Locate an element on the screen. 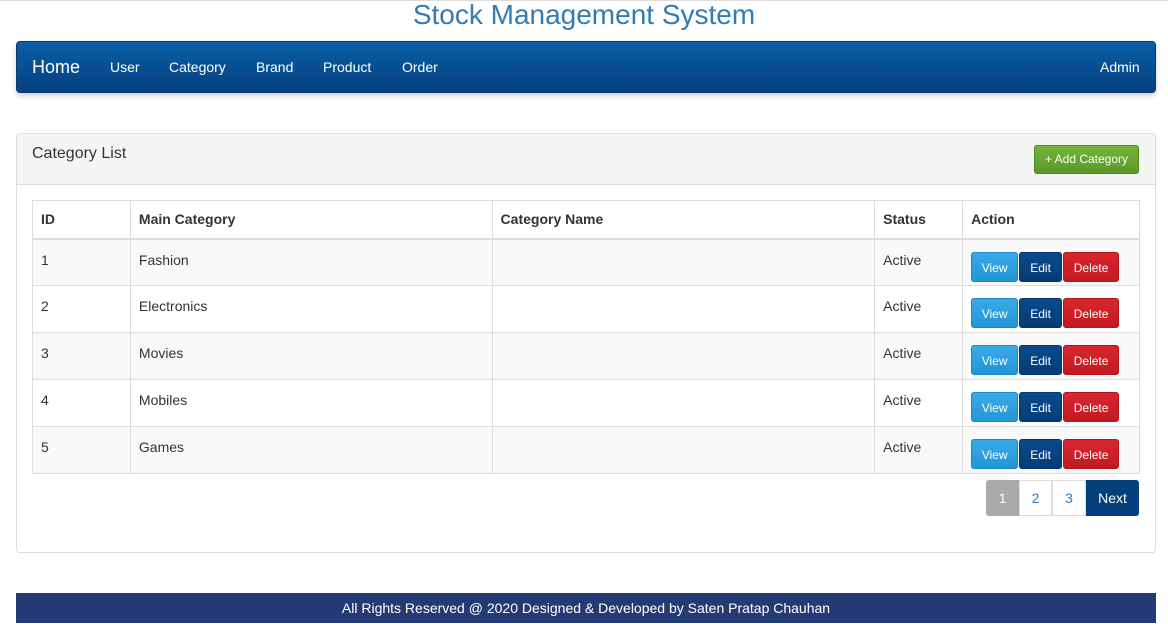 The height and width of the screenshot is (626, 1168). nav-order: Order is located at coordinates (420, 67).